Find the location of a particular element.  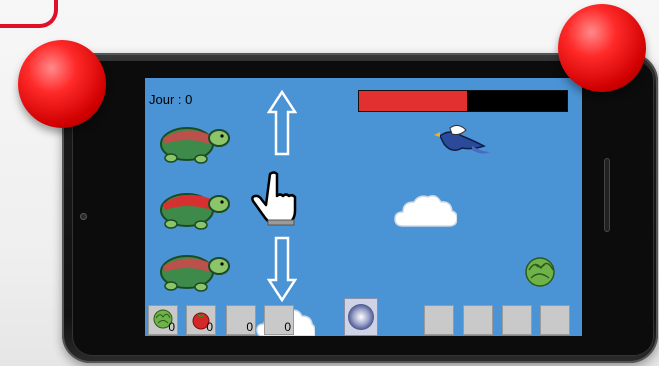

corner-logo-mark is located at coordinates (29, 14).